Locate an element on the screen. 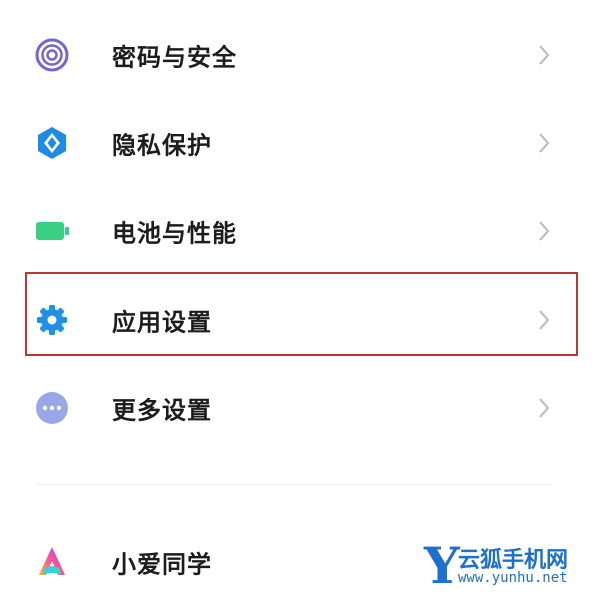  settings-item-app-settings: 应用设置 is located at coordinates (300, 320).